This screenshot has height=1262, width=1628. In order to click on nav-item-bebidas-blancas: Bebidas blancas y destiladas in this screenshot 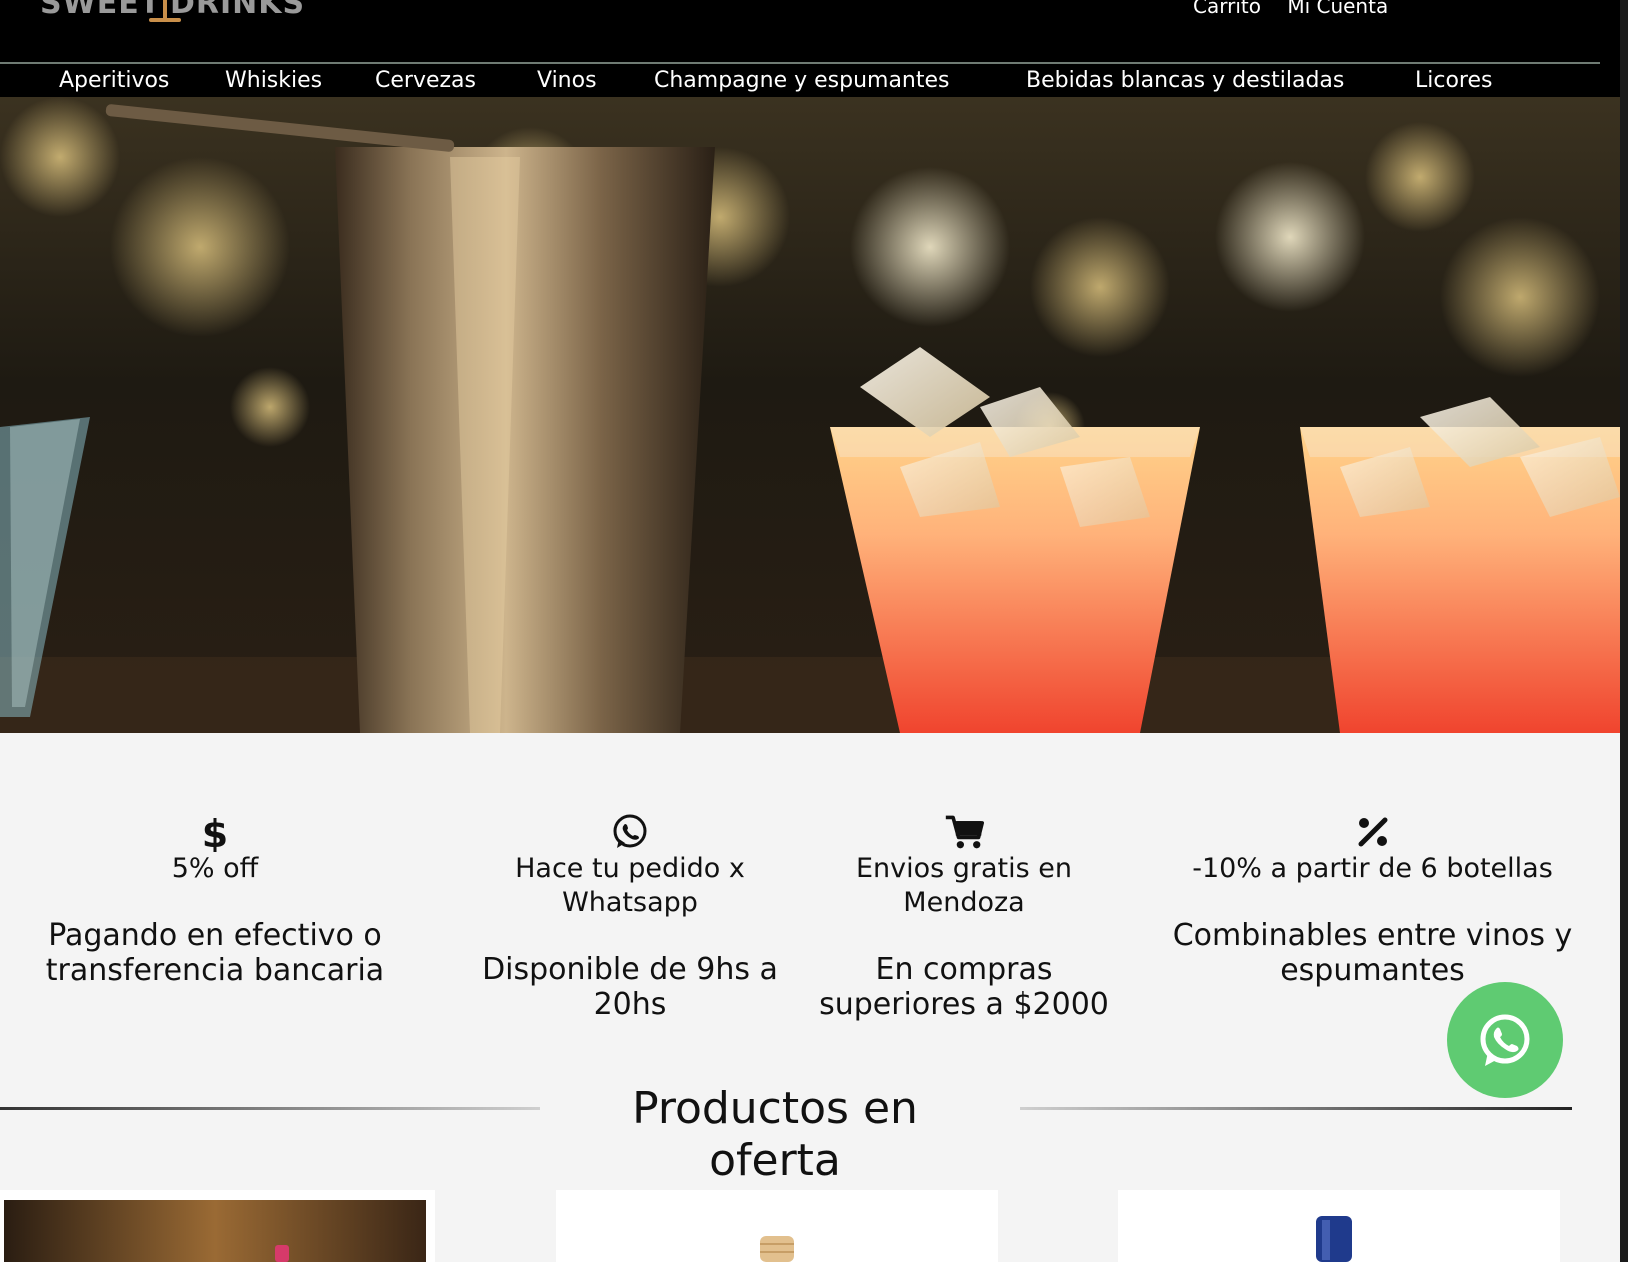, I will do `click(1185, 80)`.